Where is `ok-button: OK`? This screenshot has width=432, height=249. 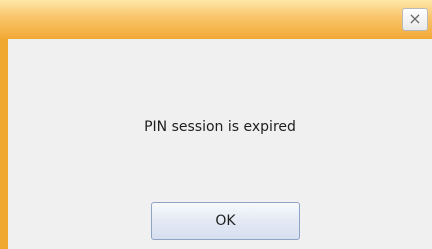 ok-button: OK is located at coordinates (225, 221).